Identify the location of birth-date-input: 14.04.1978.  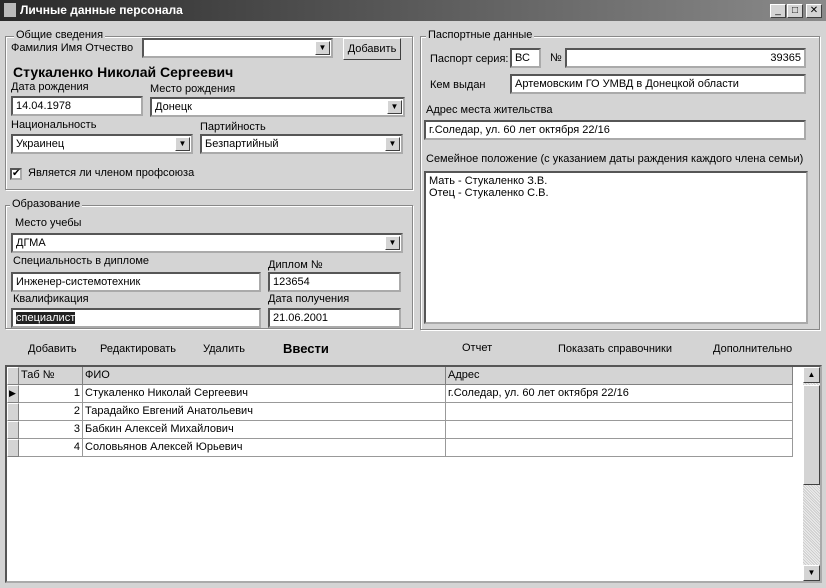
(77, 106).